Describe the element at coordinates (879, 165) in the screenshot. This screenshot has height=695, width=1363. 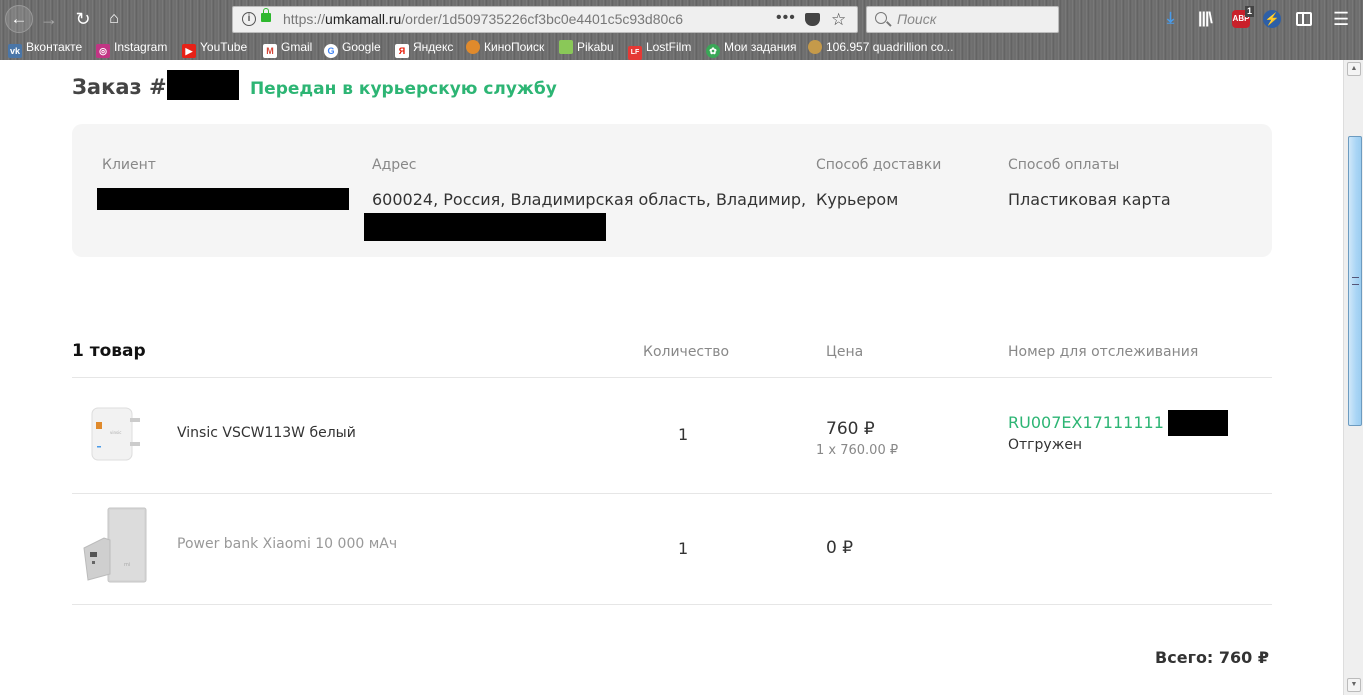
I see `delivery-label: Способ доставки` at that location.